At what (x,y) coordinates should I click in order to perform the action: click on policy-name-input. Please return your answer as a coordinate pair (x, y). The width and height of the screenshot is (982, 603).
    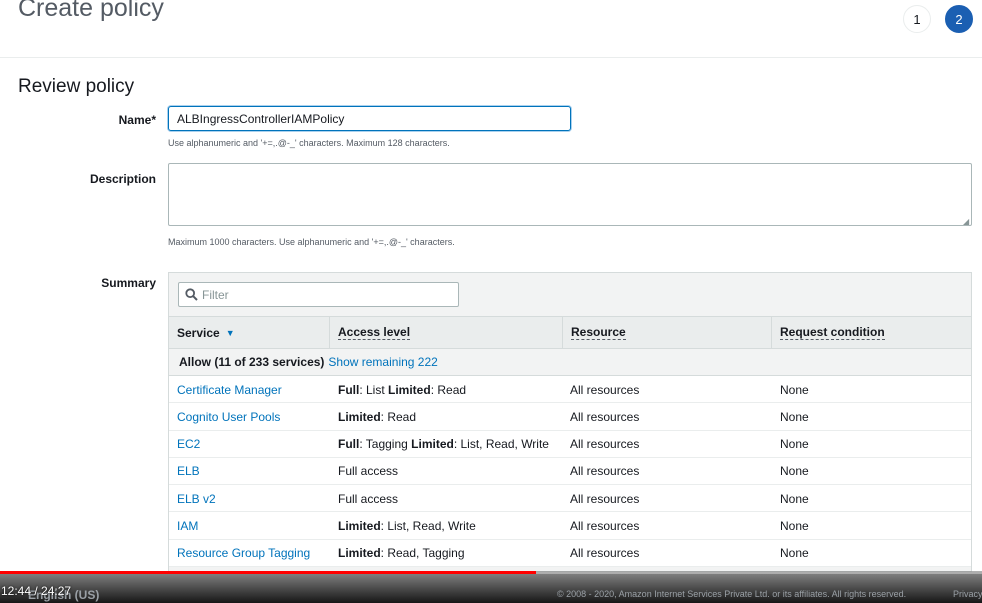
    Looking at the image, I should click on (369, 118).